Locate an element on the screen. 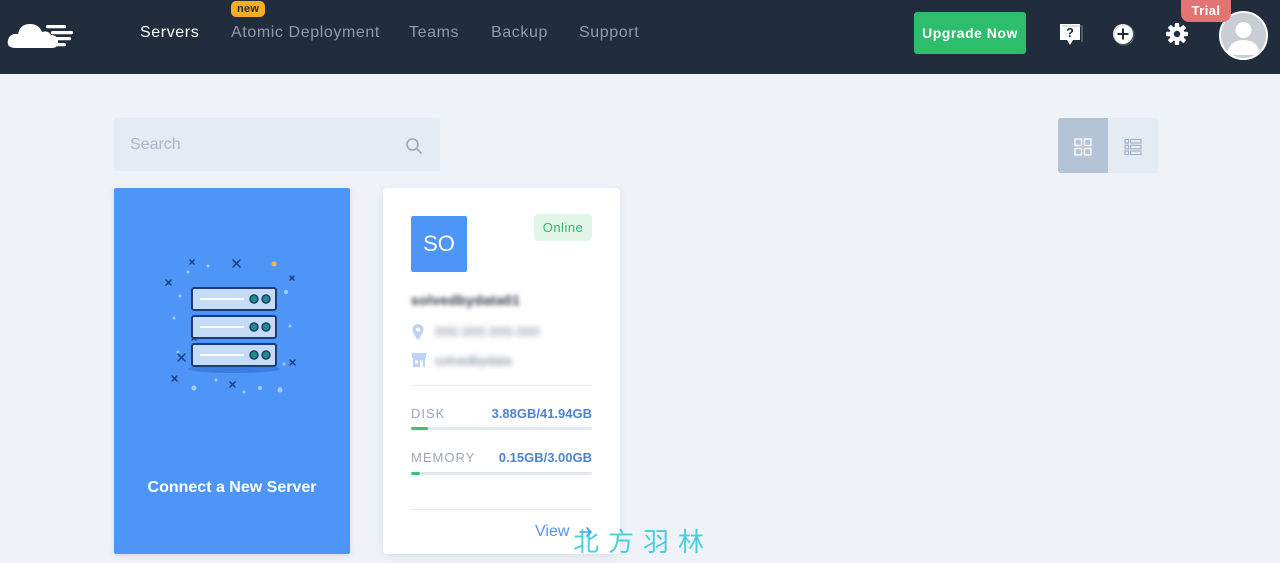 The width and height of the screenshot is (1280, 563). search-icon is located at coordinates (414, 146).